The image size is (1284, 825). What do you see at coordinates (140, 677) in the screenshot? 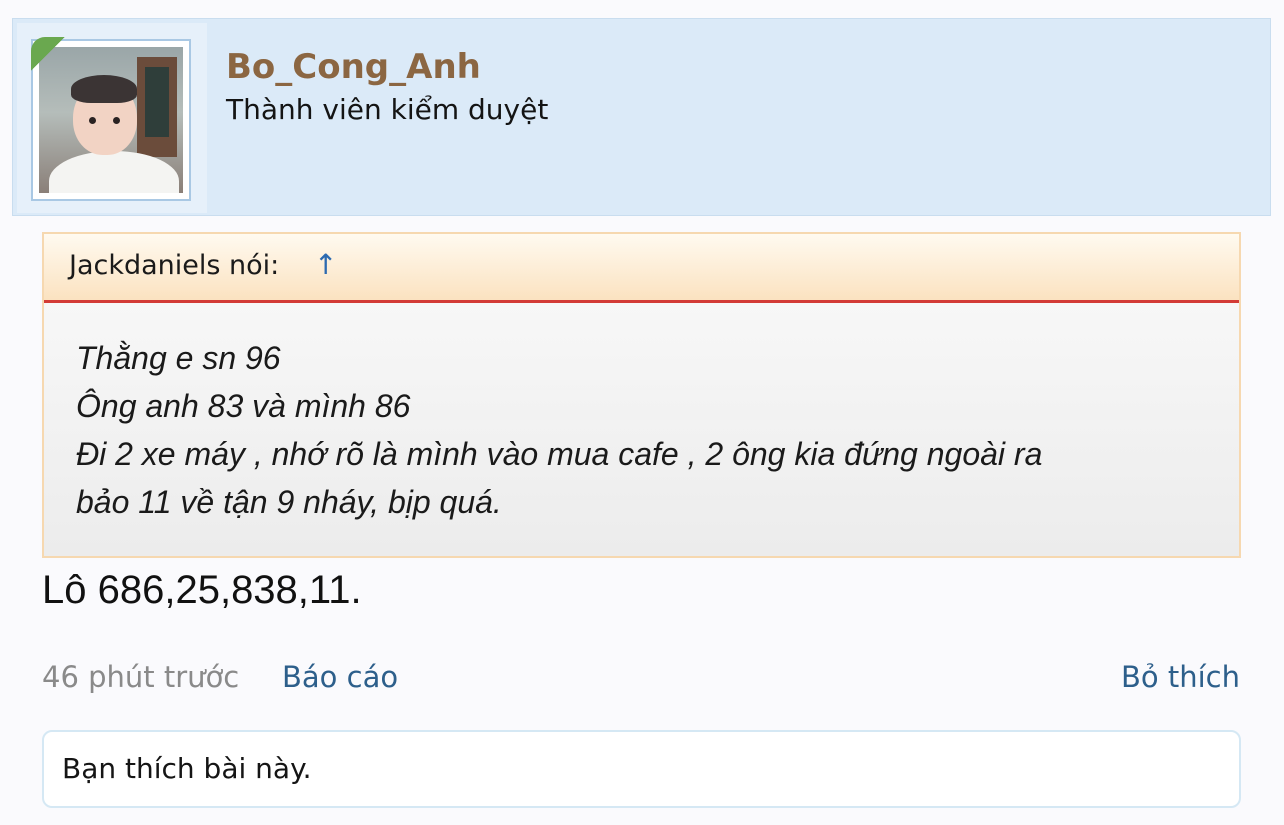
I see `post-time: 46 phút trước` at bounding box center [140, 677].